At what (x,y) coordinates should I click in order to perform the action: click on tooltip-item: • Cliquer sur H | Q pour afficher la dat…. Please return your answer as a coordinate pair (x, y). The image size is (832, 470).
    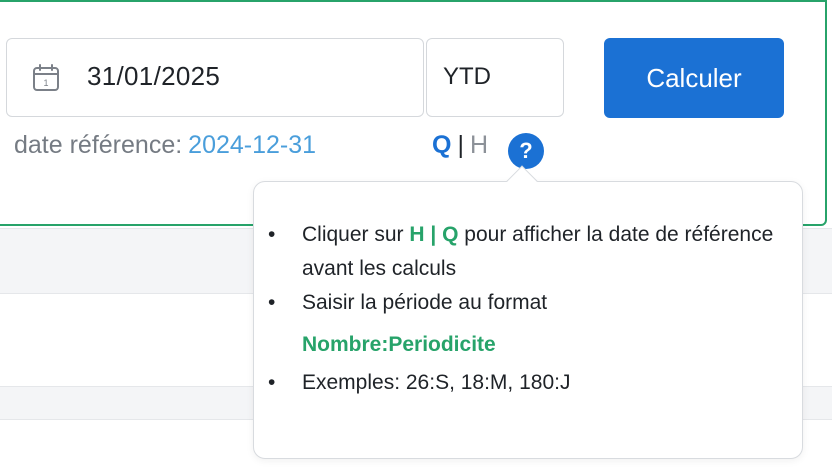
    Looking at the image, I should click on (521, 251).